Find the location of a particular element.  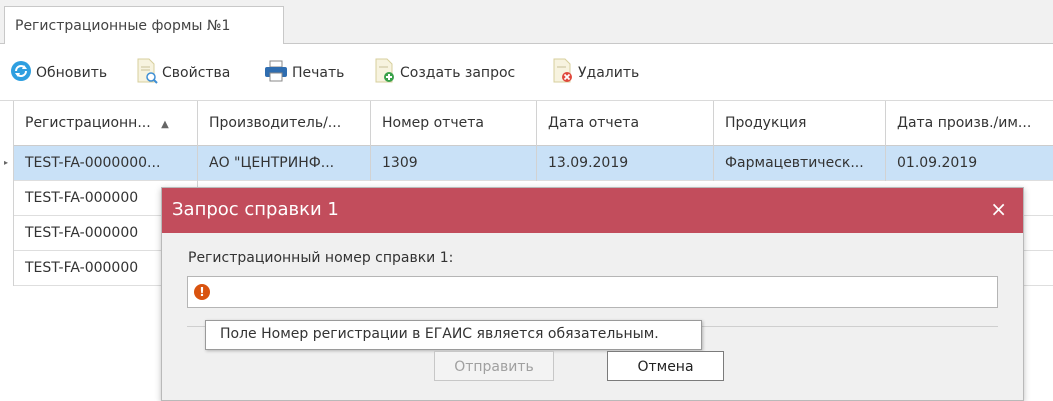

tab-bar: Регистрационные формы №1 is located at coordinates (526, 22).